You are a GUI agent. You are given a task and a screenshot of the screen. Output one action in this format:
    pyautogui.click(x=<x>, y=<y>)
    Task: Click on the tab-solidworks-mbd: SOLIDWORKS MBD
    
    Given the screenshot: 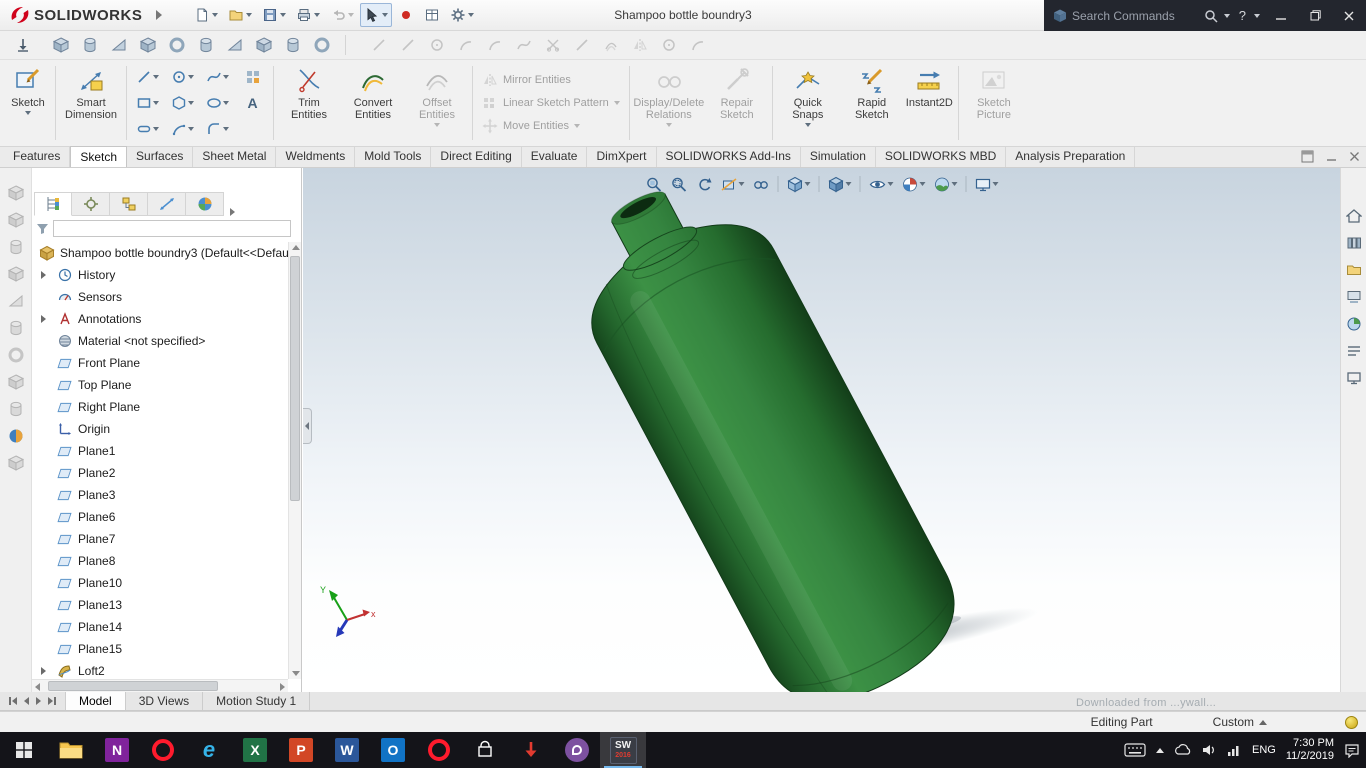 What is the action you would take?
    pyautogui.click(x=941, y=156)
    